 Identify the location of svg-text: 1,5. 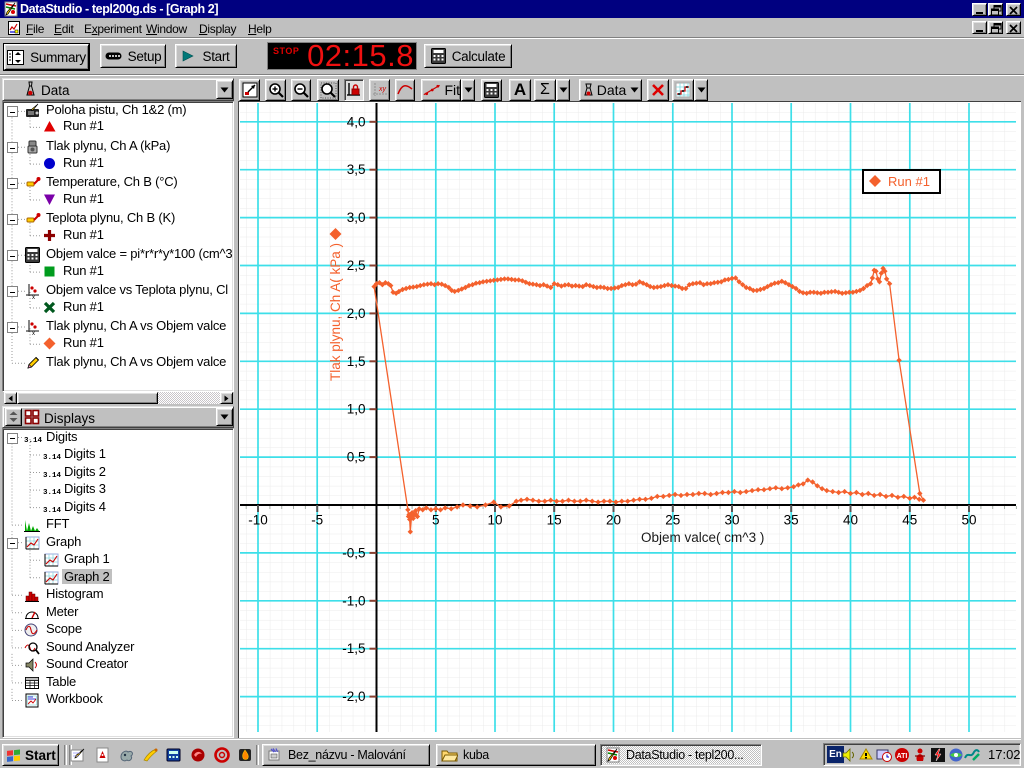
(356, 361).